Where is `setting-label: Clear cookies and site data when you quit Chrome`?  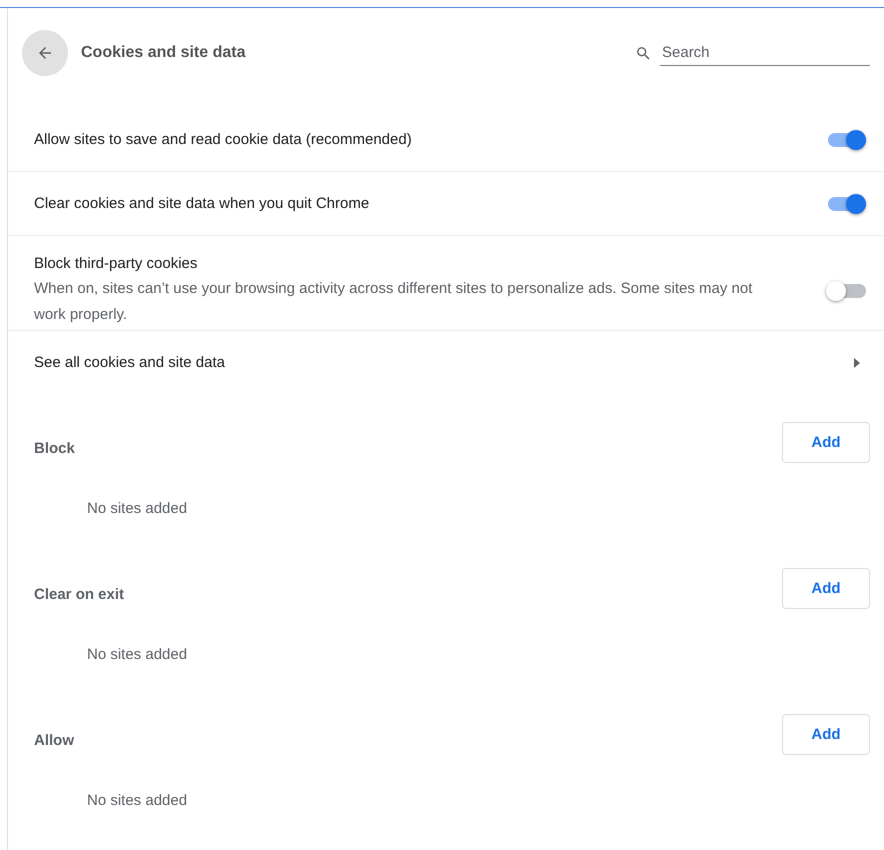 setting-label: Clear cookies and site data when you quit Chrome is located at coordinates (202, 203).